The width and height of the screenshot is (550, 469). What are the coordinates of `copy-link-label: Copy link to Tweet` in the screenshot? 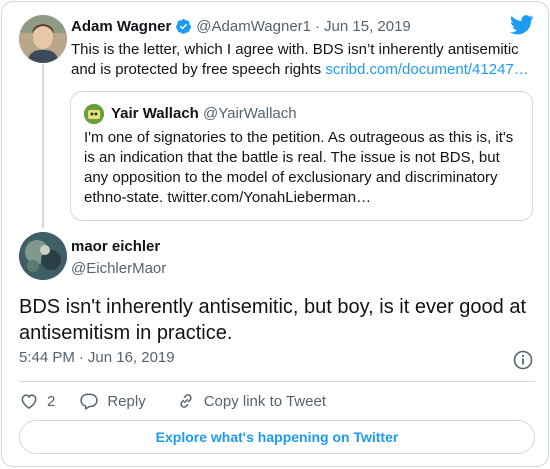 It's located at (264, 401).